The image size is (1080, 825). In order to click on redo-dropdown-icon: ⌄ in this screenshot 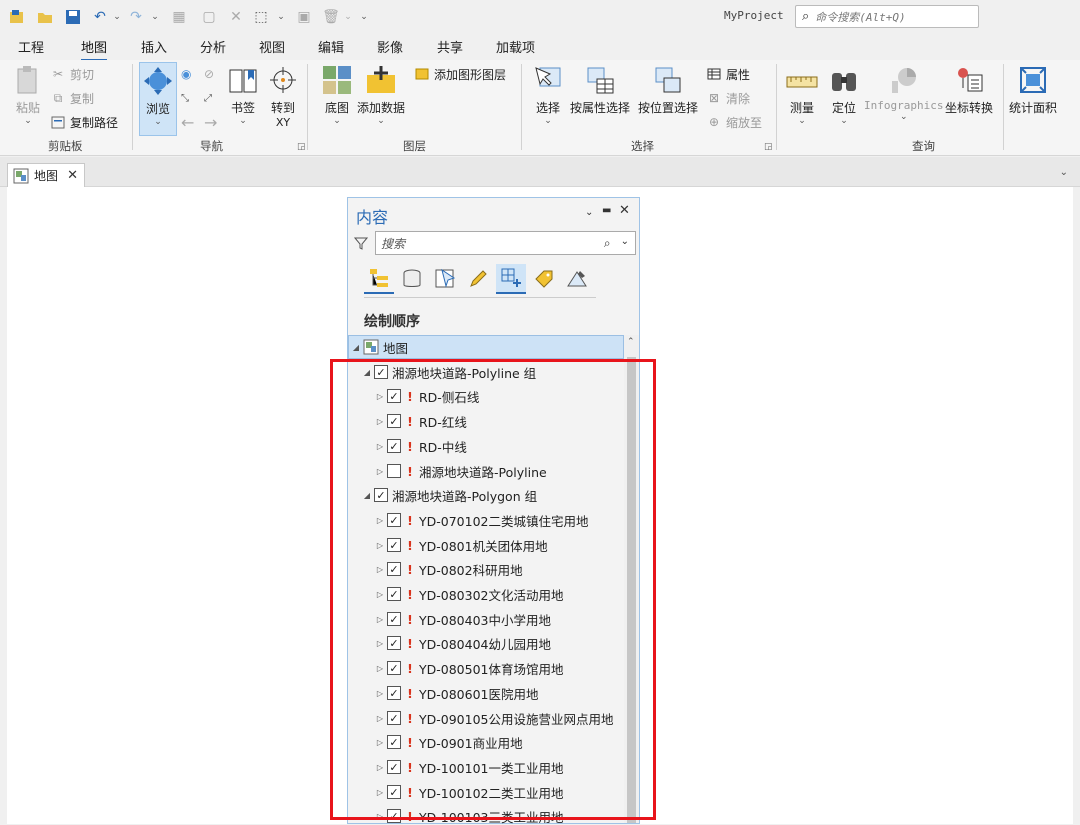, I will do `click(155, 17)`.